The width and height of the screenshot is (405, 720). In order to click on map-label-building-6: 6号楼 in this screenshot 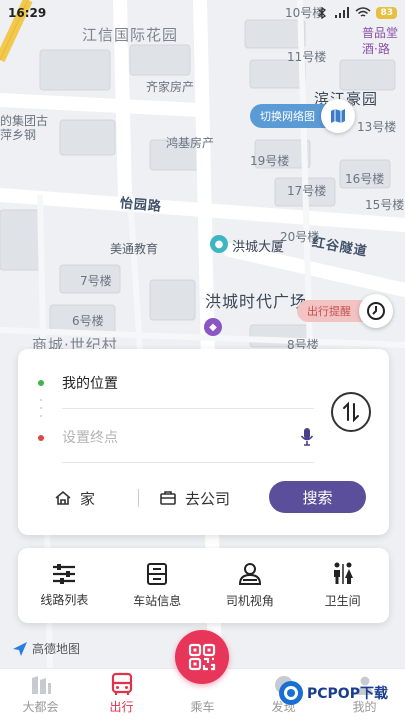, I will do `click(88, 321)`.